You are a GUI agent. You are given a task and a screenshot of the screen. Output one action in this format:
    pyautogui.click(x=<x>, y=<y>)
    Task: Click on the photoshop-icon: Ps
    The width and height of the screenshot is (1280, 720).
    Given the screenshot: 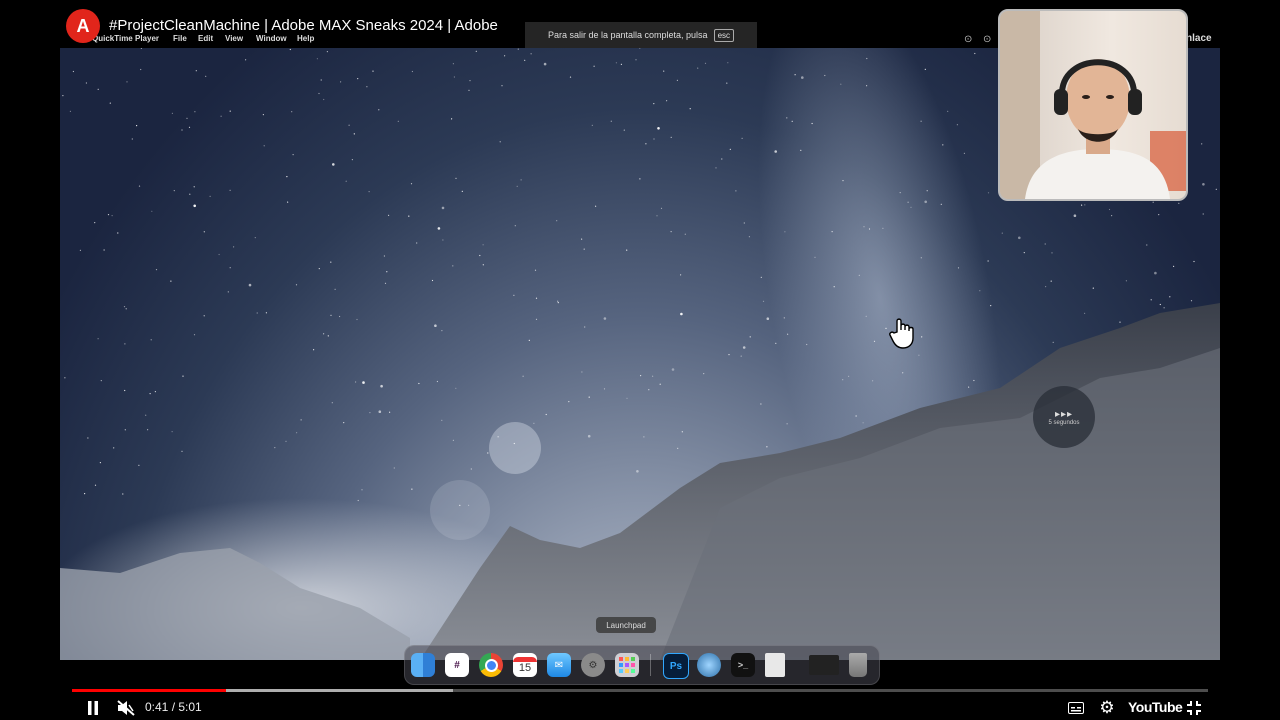 What is the action you would take?
    pyautogui.click(x=676, y=666)
    